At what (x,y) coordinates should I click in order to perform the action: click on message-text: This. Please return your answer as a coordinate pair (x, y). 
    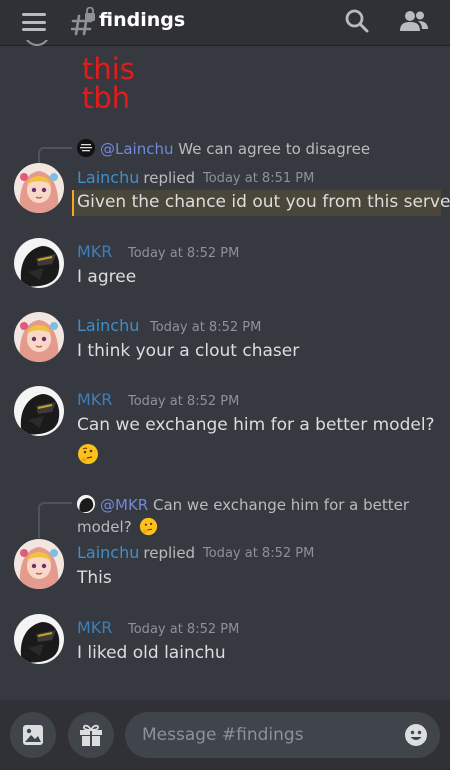
    Looking at the image, I should click on (94, 578).